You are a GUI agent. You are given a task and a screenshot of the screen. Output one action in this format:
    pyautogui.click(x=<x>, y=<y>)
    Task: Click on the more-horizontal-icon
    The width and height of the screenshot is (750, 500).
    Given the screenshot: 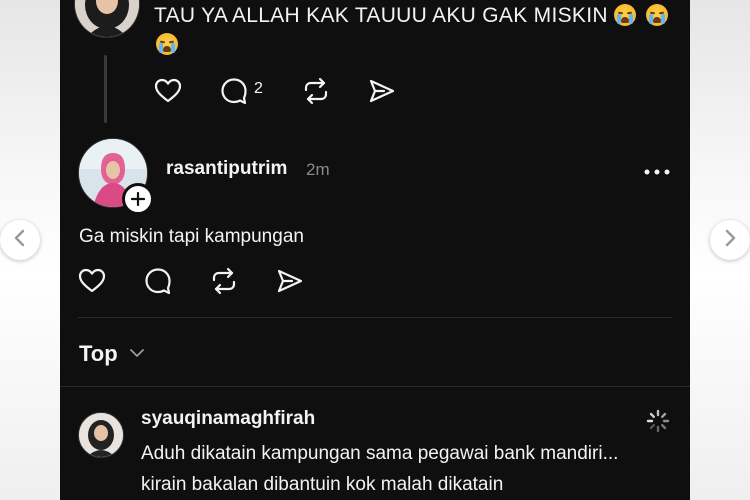 What is the action you would take?
    pyautogui.click(x=657, y=172)
    